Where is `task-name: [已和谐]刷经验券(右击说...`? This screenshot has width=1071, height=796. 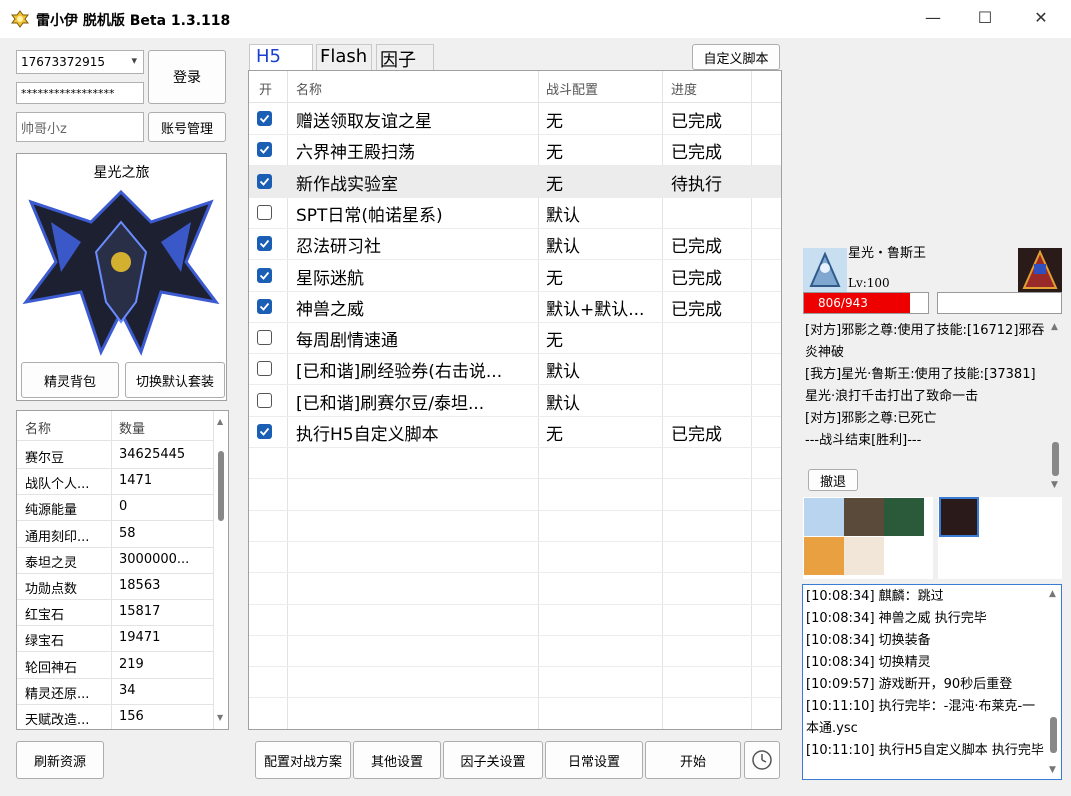 task-name: [已和谐]刷经验券(右击说... is located at coordinates (399, 372).